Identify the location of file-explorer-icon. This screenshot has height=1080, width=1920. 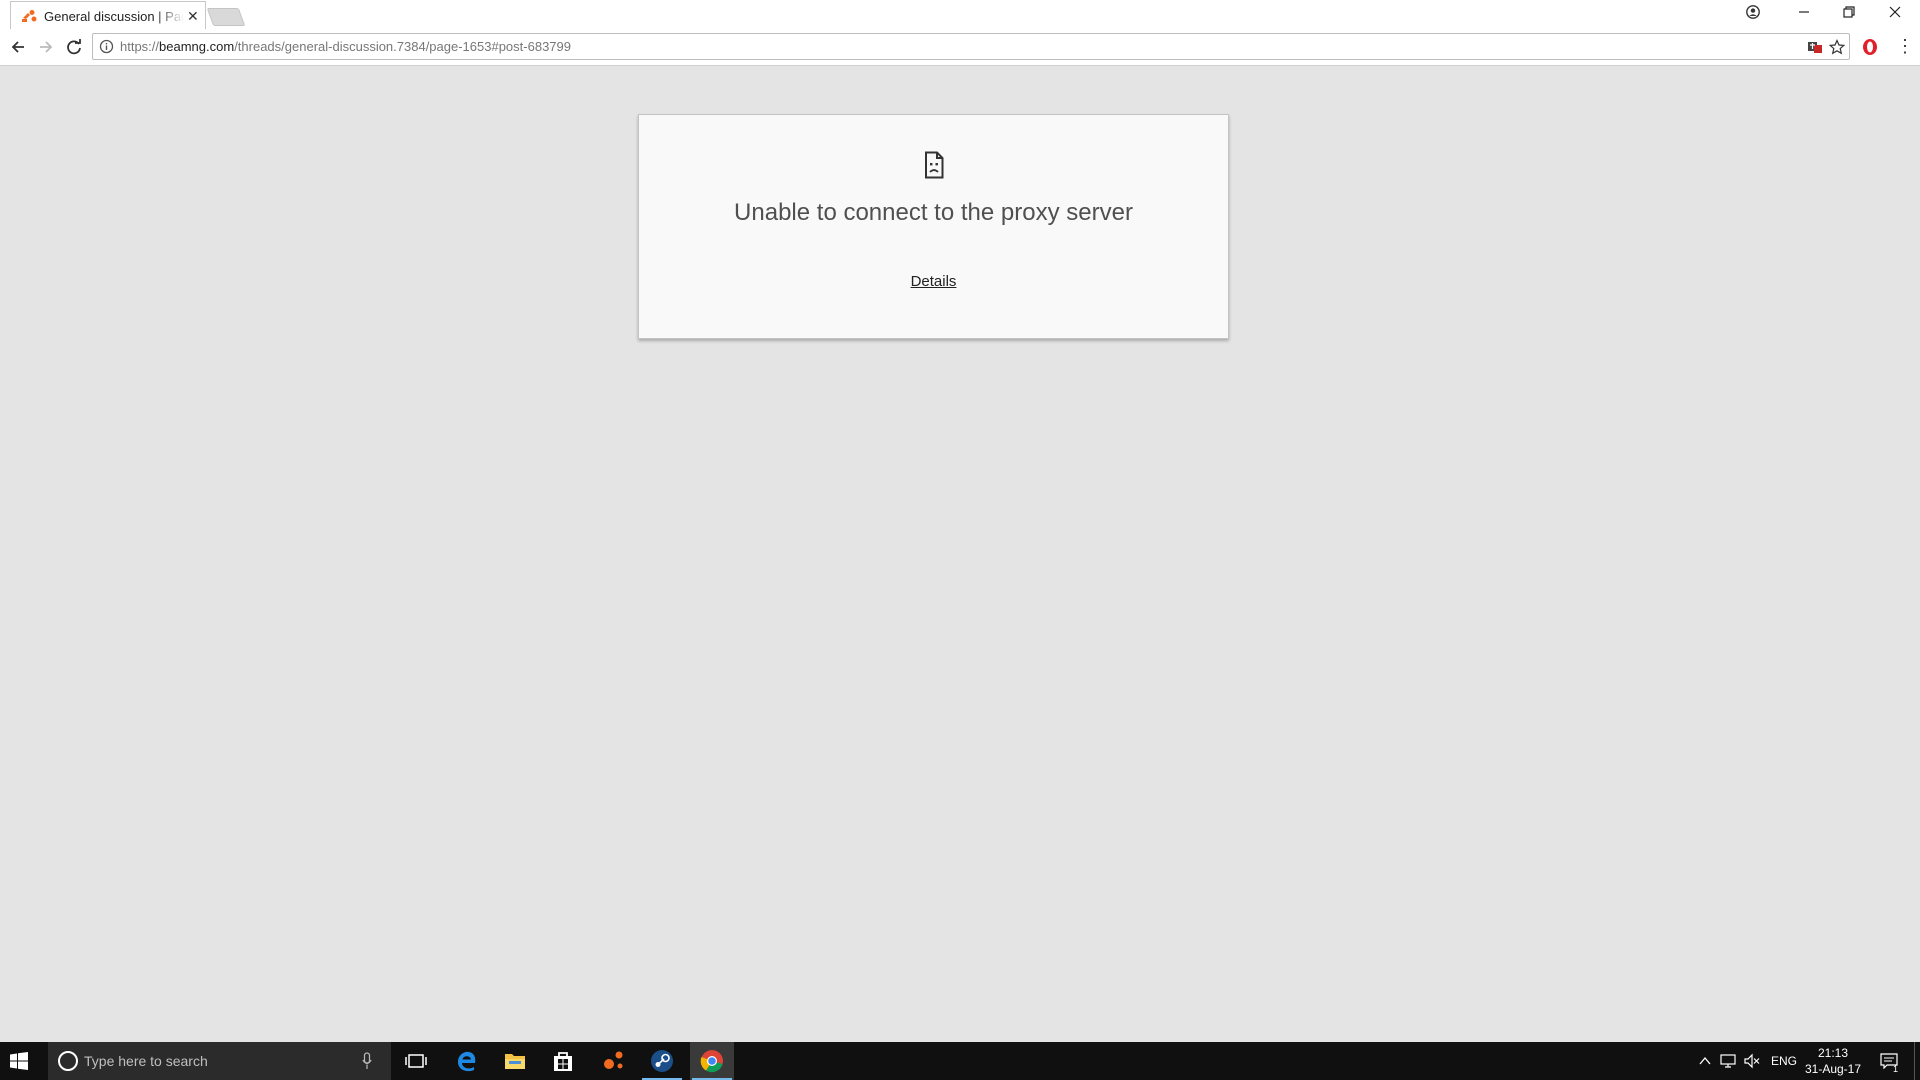
(515, 1061).